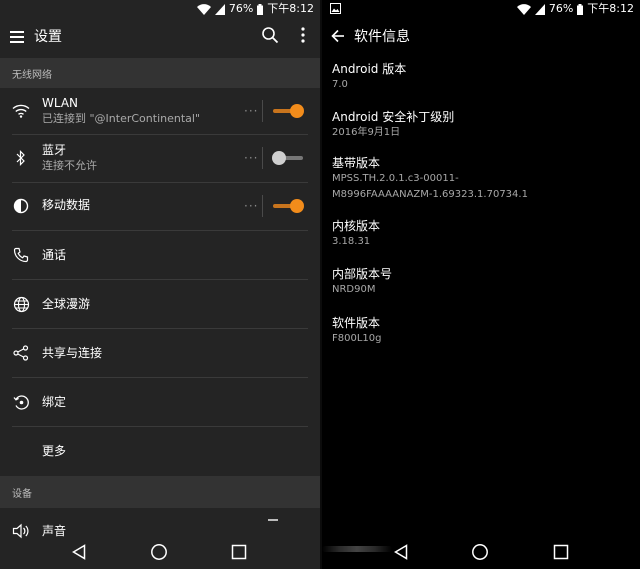 This screenshot has height=569, width=640. I want to click on menu-icon, so click(17, 35).